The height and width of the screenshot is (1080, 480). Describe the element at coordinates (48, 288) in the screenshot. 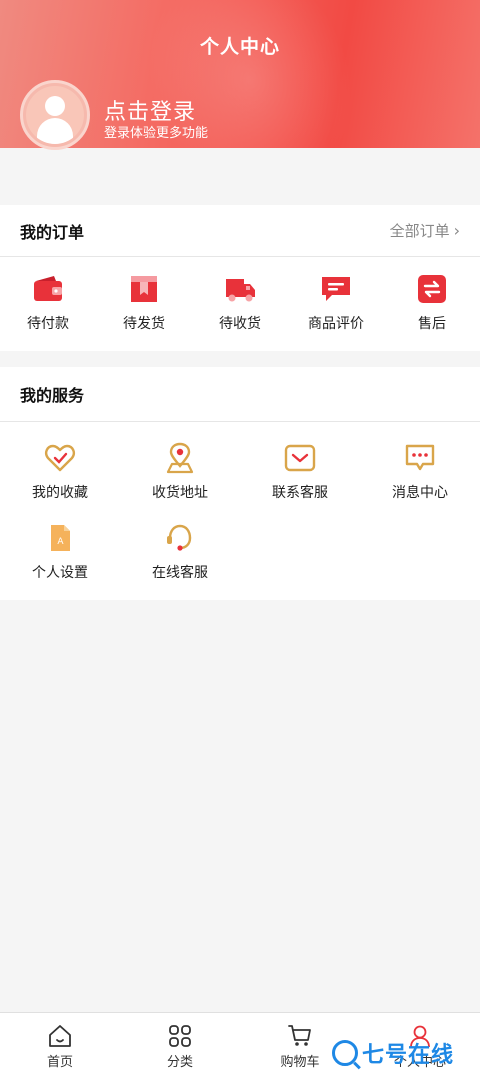

I see `wallet-icon` at that location.